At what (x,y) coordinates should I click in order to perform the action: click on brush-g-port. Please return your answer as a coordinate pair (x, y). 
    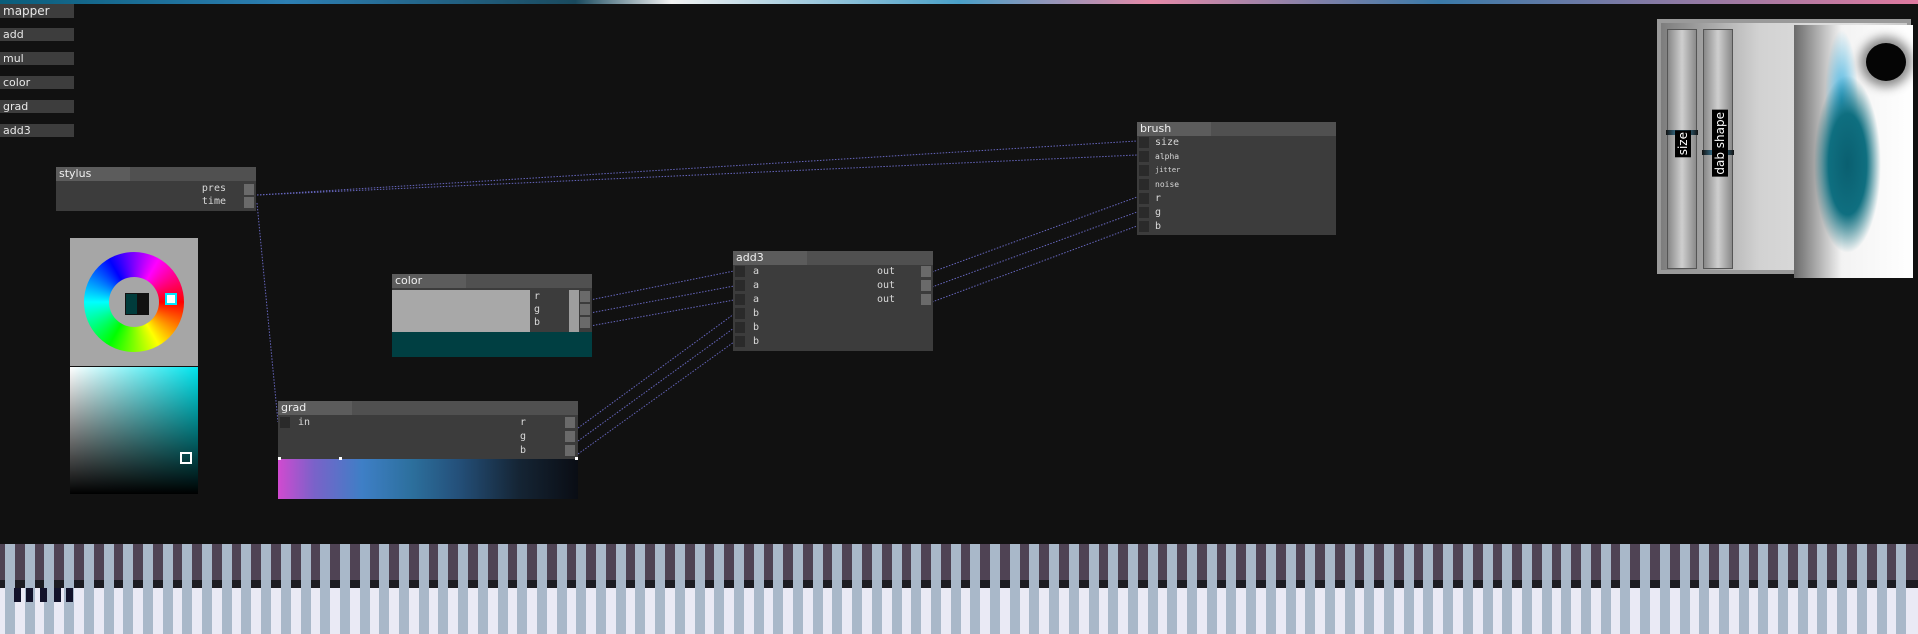
    Looking at the image, I should click on (1144, 212).